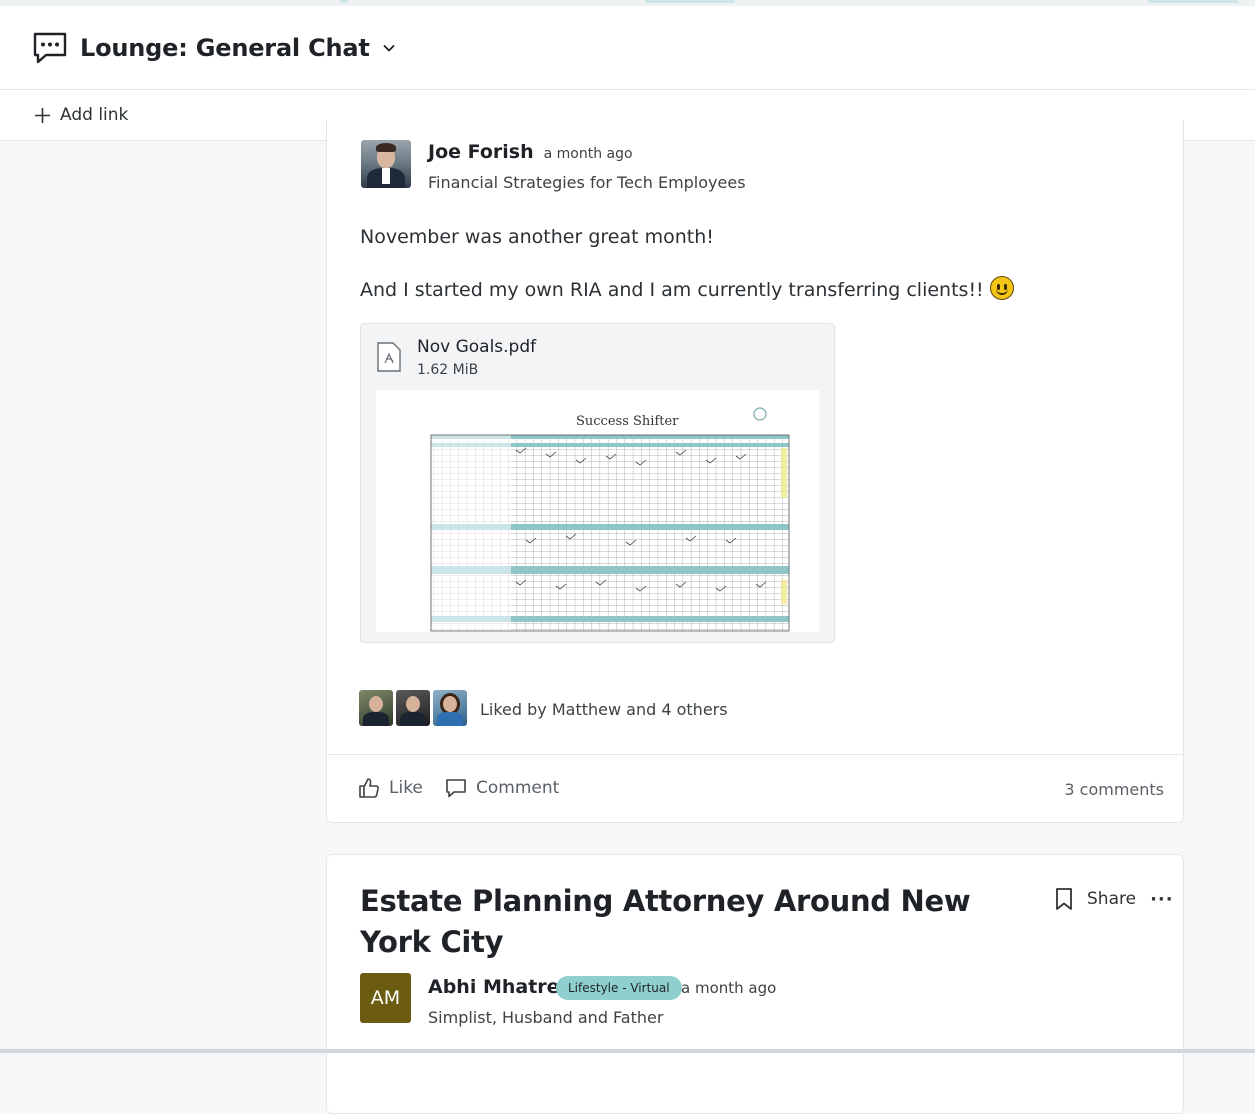 This screenshot has height=1114, width=1255. What do you see at coordinates (537, 237) in the screenshot?
I see `post-paragraph: November was another great month!` at bounding box center [537, 237].